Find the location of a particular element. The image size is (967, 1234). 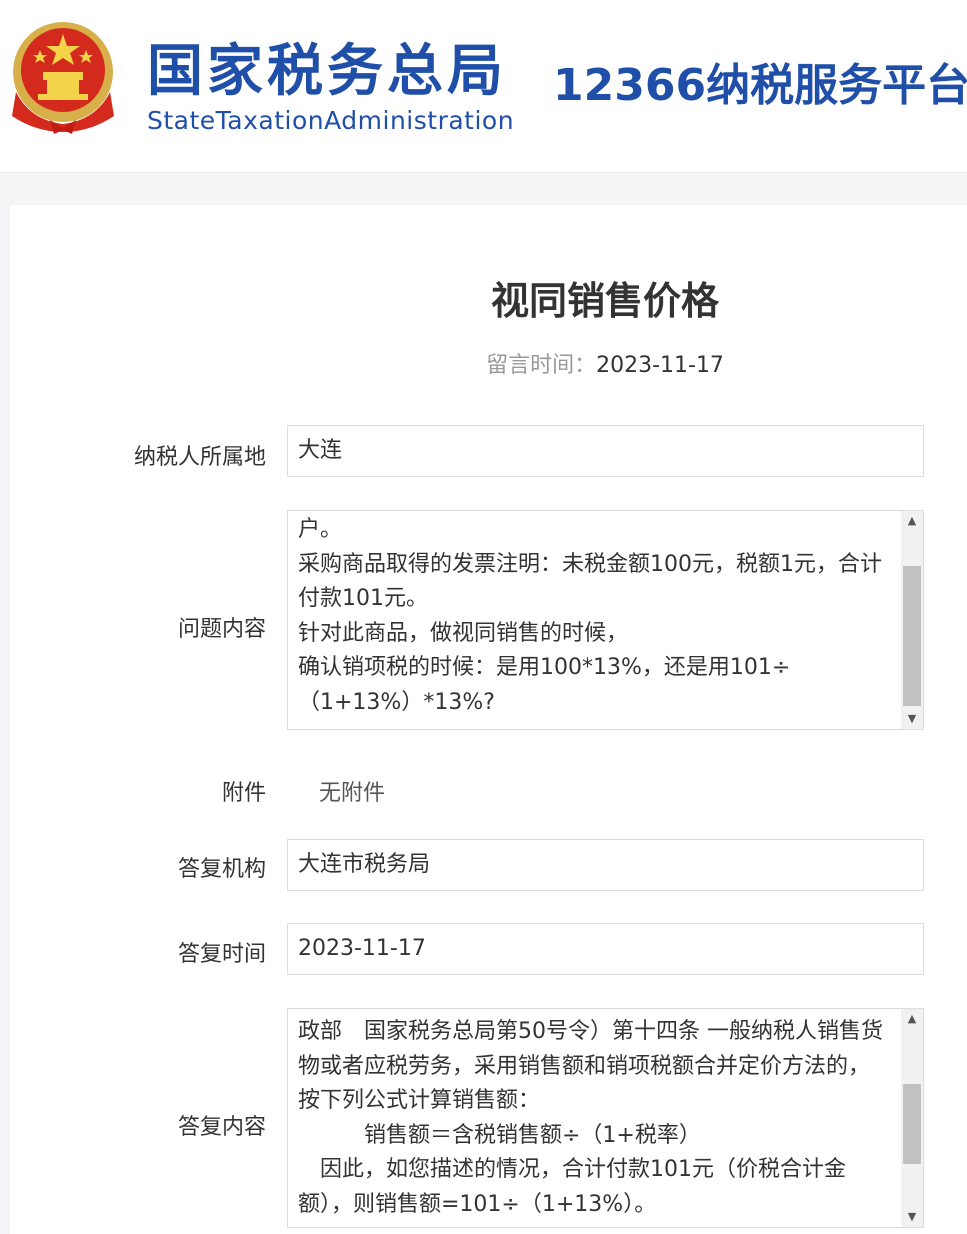

message-time-value: 2023-11-17 is located at coordinates (660, 365).